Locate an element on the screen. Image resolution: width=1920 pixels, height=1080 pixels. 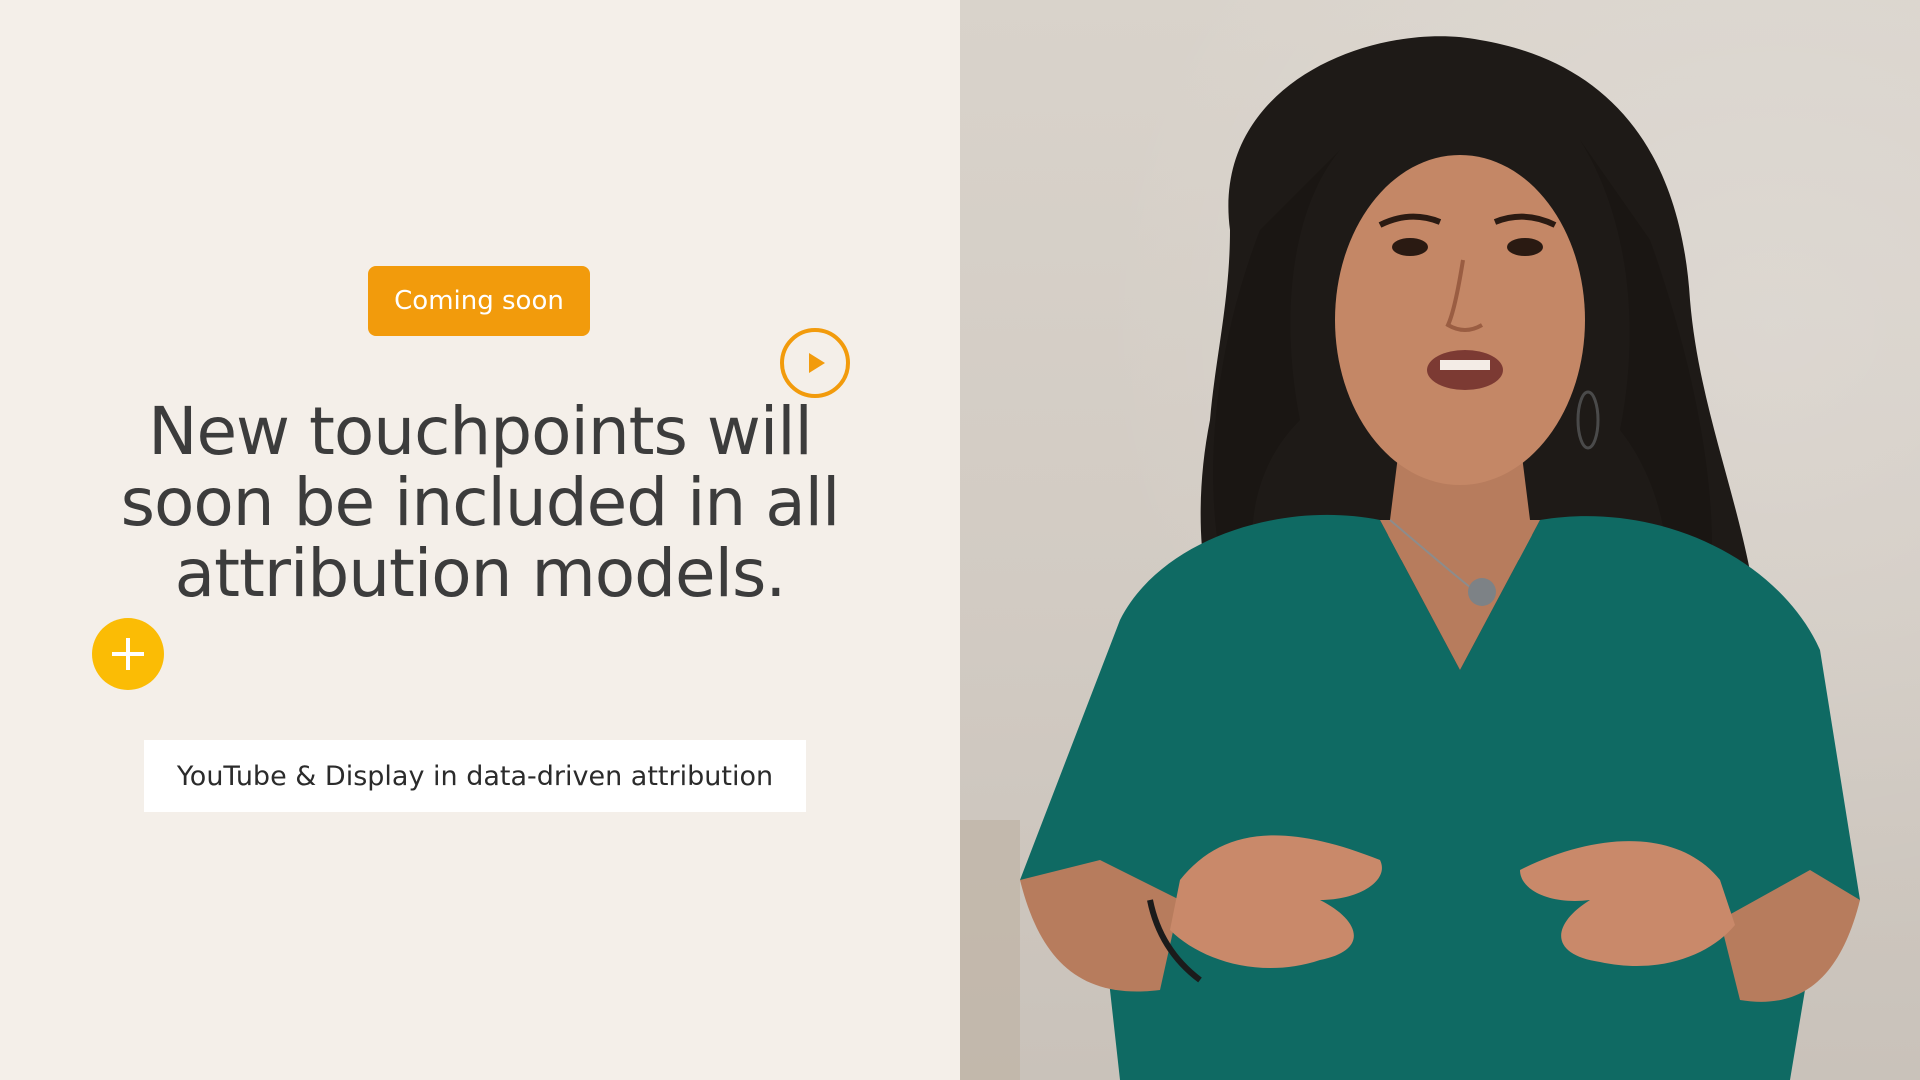
play-circle-icon is located at coordinates (815, 363).